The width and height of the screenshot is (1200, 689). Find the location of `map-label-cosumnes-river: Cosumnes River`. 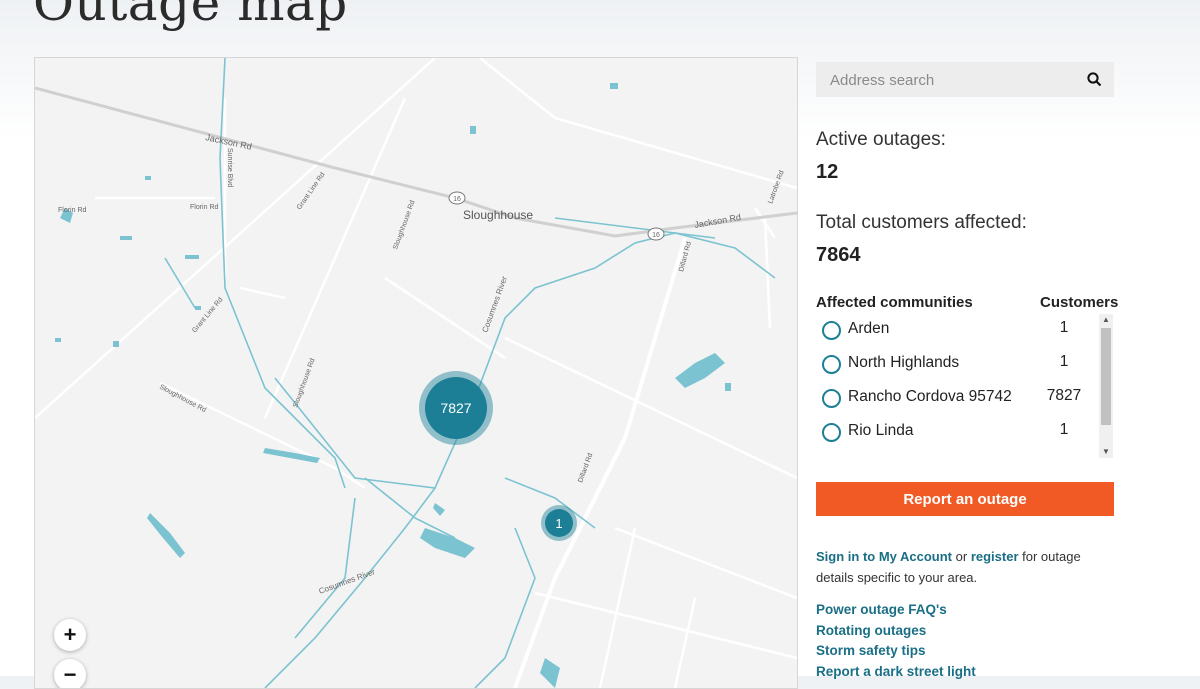

map-label-cosumnes-river: Cosumnes River is located at coordinates (494, 304).